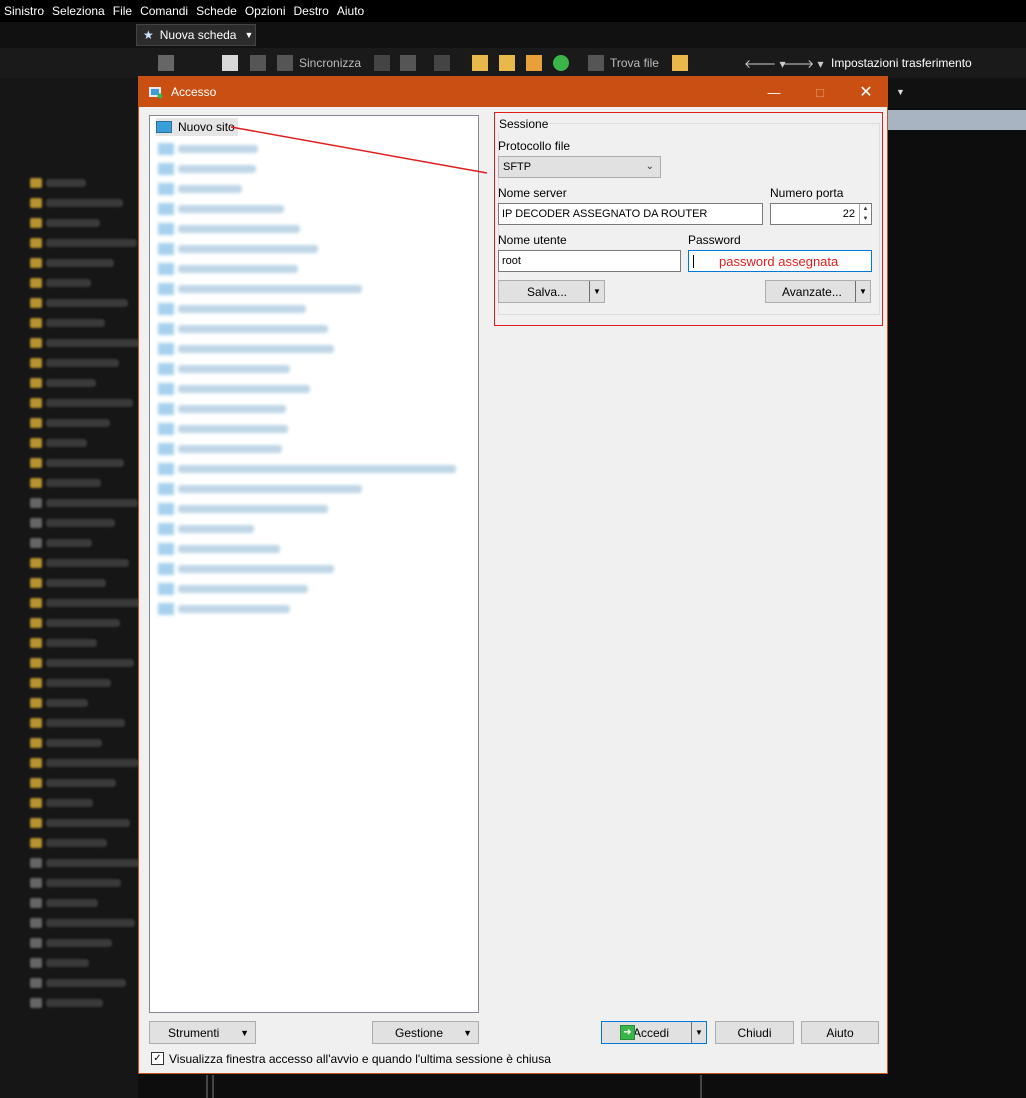 The height and width of the screenshot is (1098, 1026). Describe the element at coordinates (901, 63) in the screenshot. I see `transfer-settings: Impostazioni trasferimento` at that location.